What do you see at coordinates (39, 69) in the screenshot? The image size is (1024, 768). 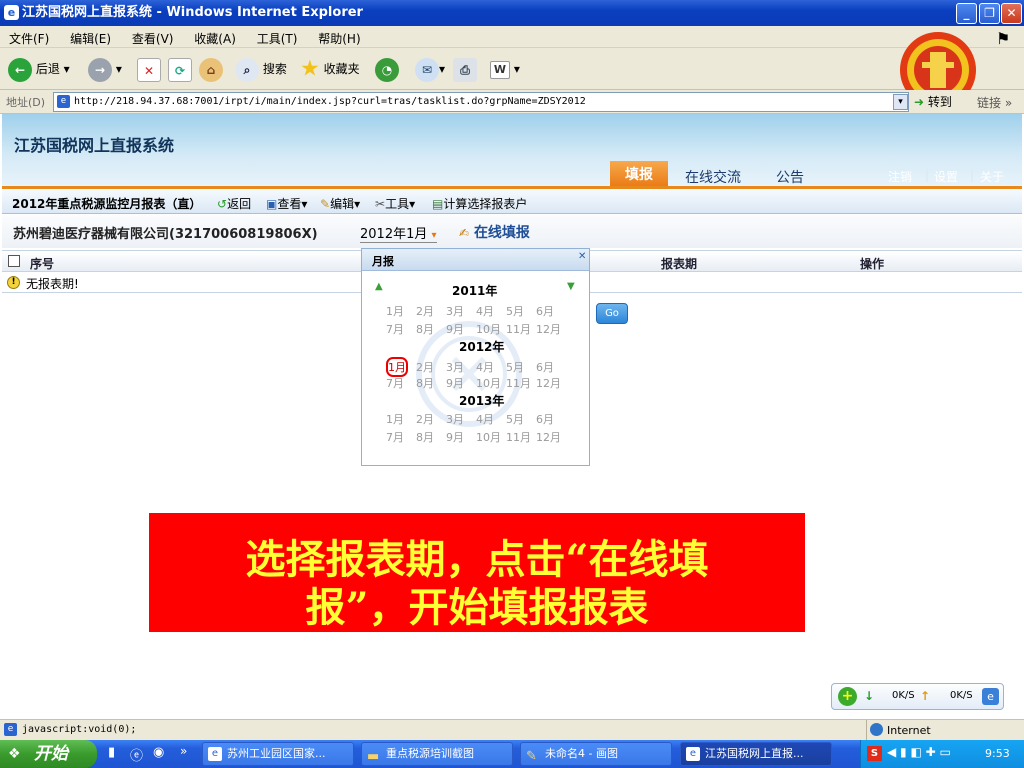 I see `back-button: ← 后退 ▾` at bounding box center [39, 69].